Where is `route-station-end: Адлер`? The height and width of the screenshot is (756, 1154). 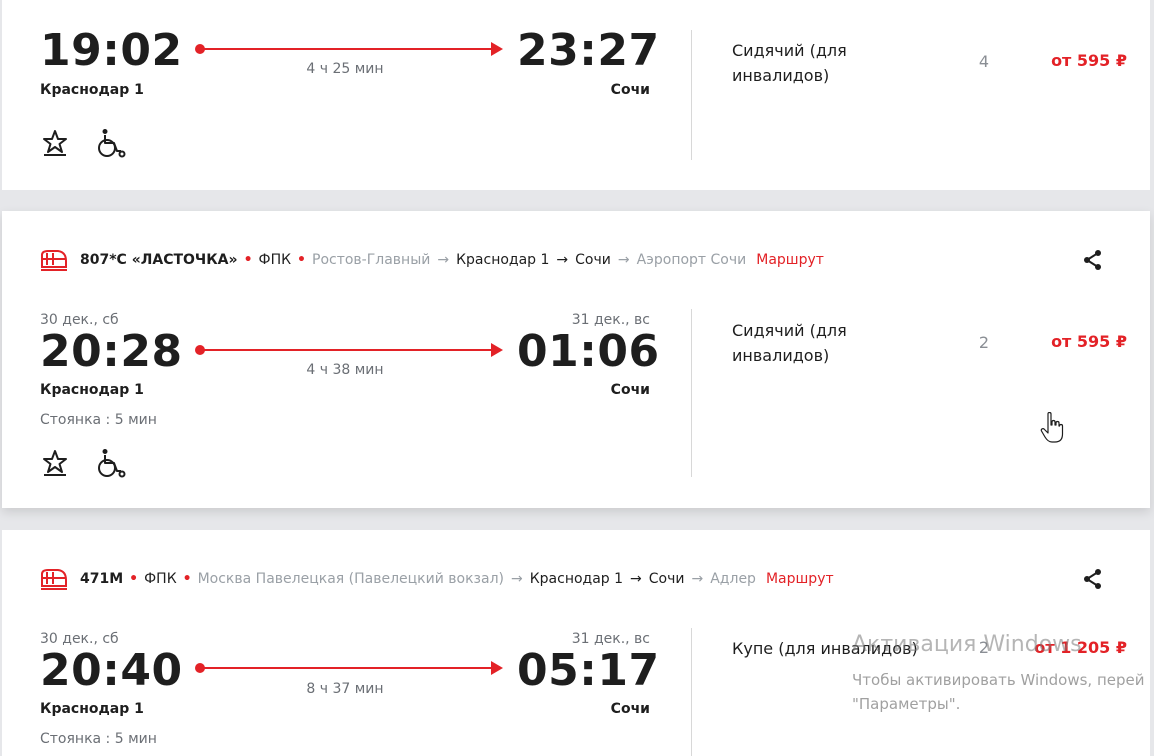
route-station-end: Адлер is located at coordinates (733, 579).